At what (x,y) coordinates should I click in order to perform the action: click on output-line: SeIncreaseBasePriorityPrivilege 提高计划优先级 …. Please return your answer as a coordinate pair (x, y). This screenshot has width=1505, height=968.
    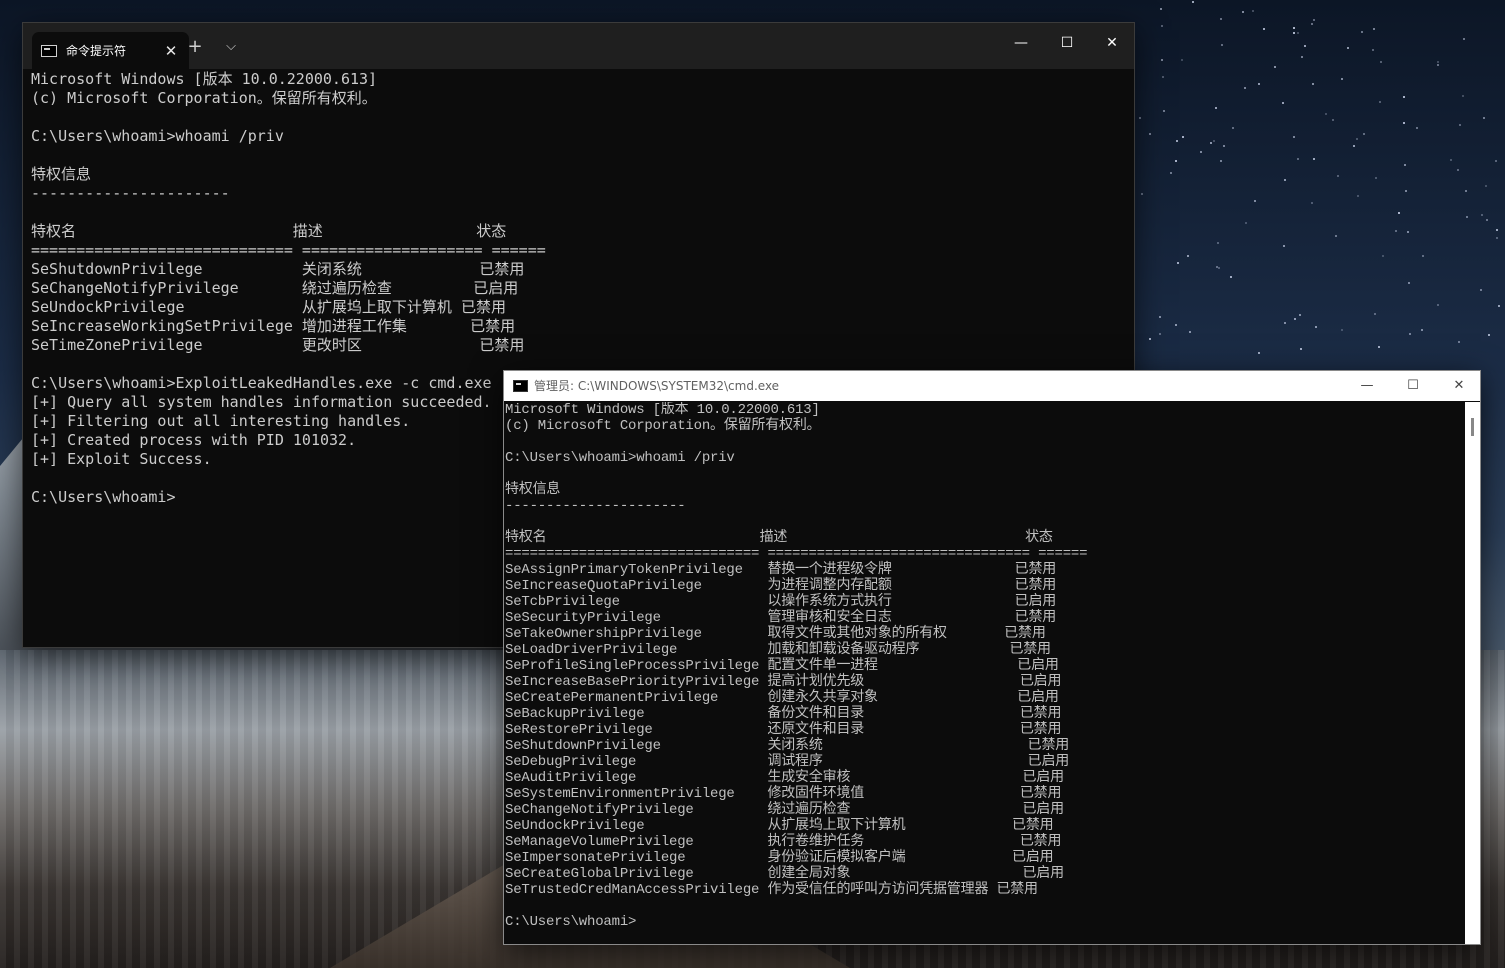
    Looking at the image, I should click on (783, 682).